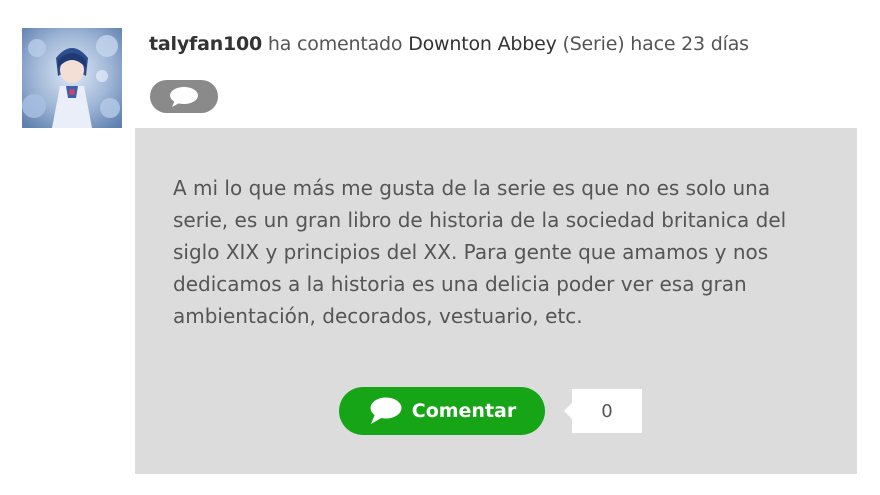 The width and height of the screenshot is (880, 495). Describe the element at coordinates (593, 44) in the screenshot. I see `media-type: (Serie)` at that location.